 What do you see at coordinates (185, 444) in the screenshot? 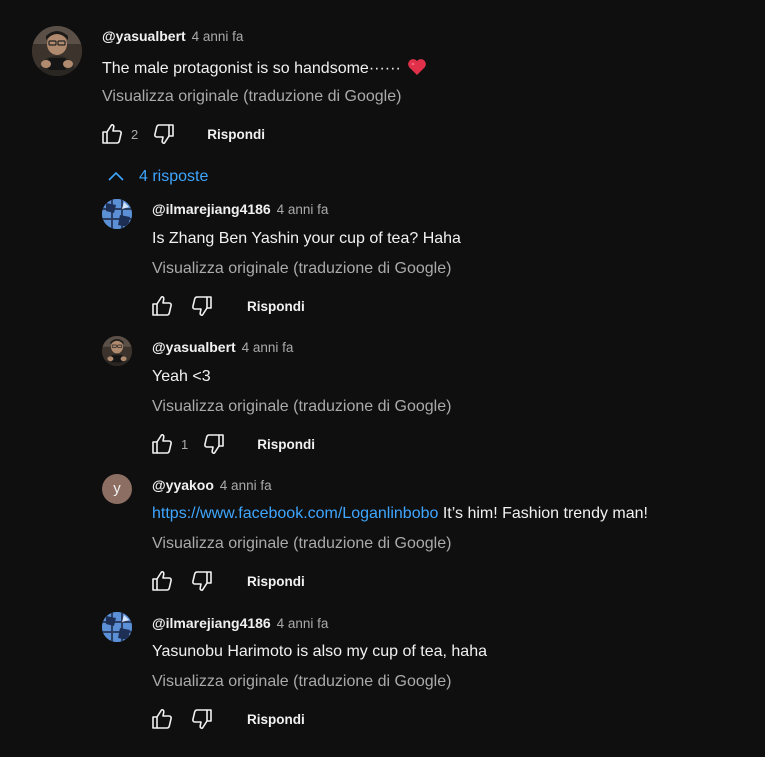
I see `like-count: 1` at bounding box center [185, 444].